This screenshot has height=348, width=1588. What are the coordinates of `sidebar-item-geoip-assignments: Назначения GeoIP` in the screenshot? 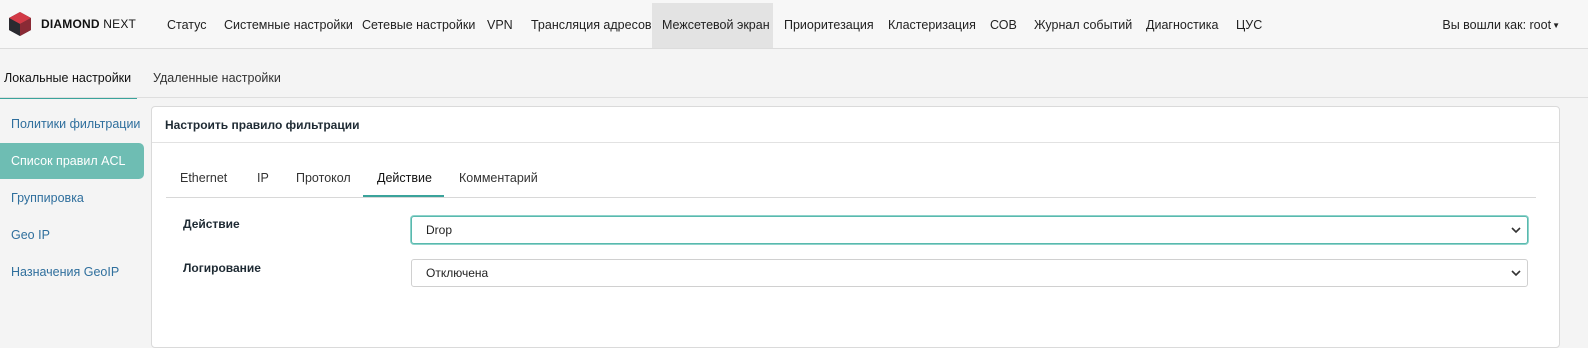 It's located at (72, 272).